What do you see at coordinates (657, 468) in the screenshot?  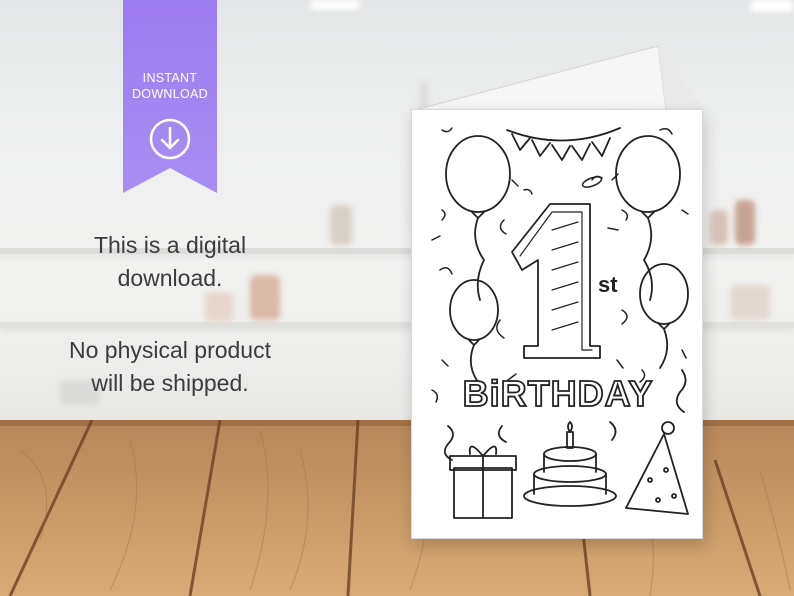 I see `party-hat-icon` at bounding box center [657, 468].